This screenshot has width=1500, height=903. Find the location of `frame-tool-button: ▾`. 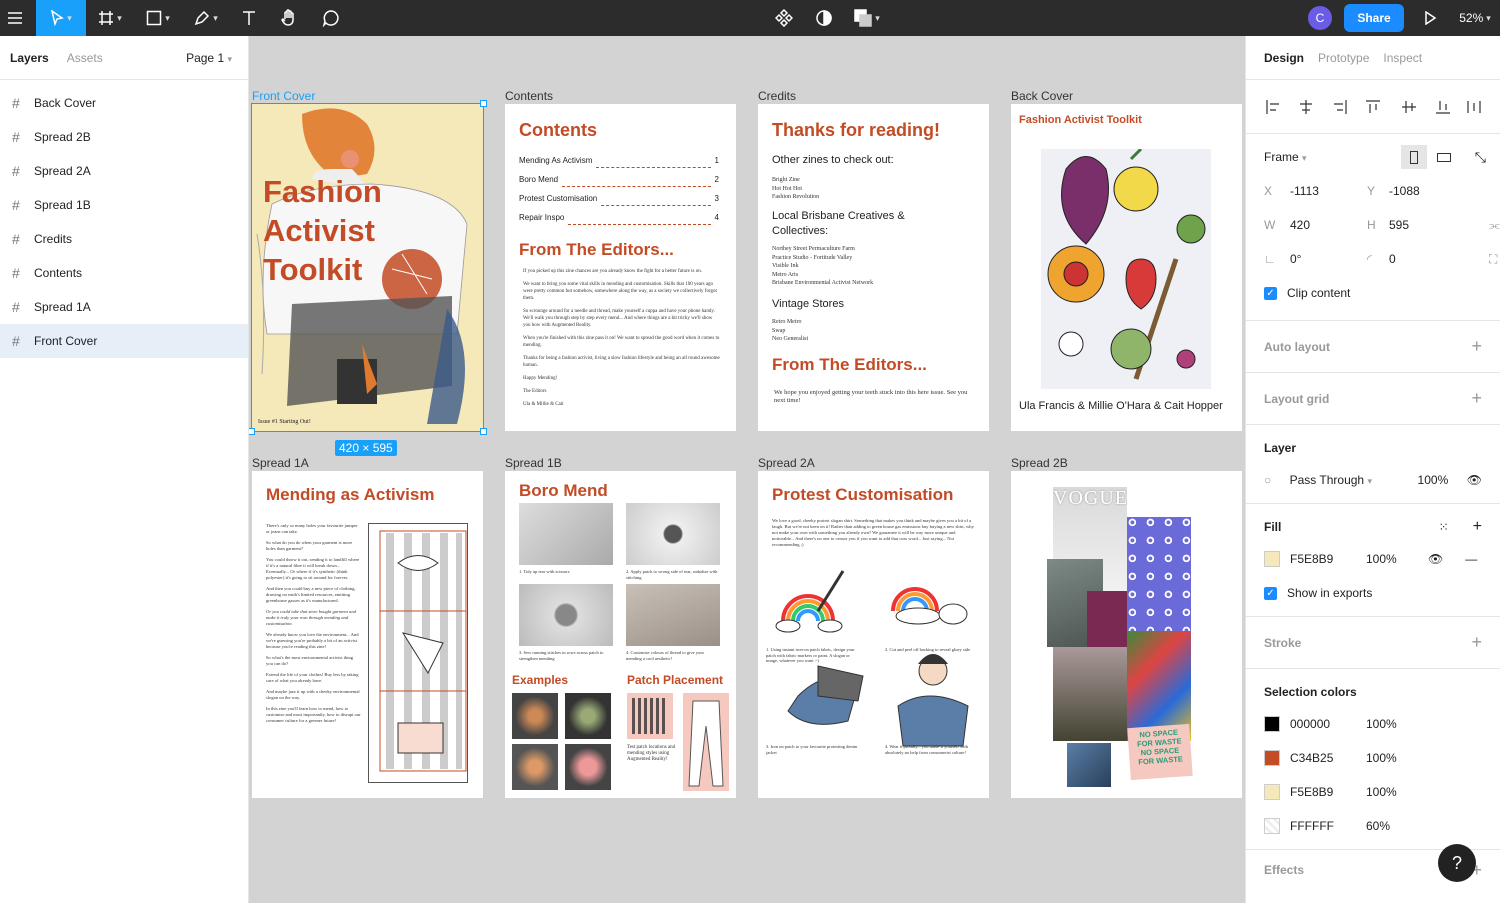

frame-tool-button: ▾ is located at coordinates (110, 18).